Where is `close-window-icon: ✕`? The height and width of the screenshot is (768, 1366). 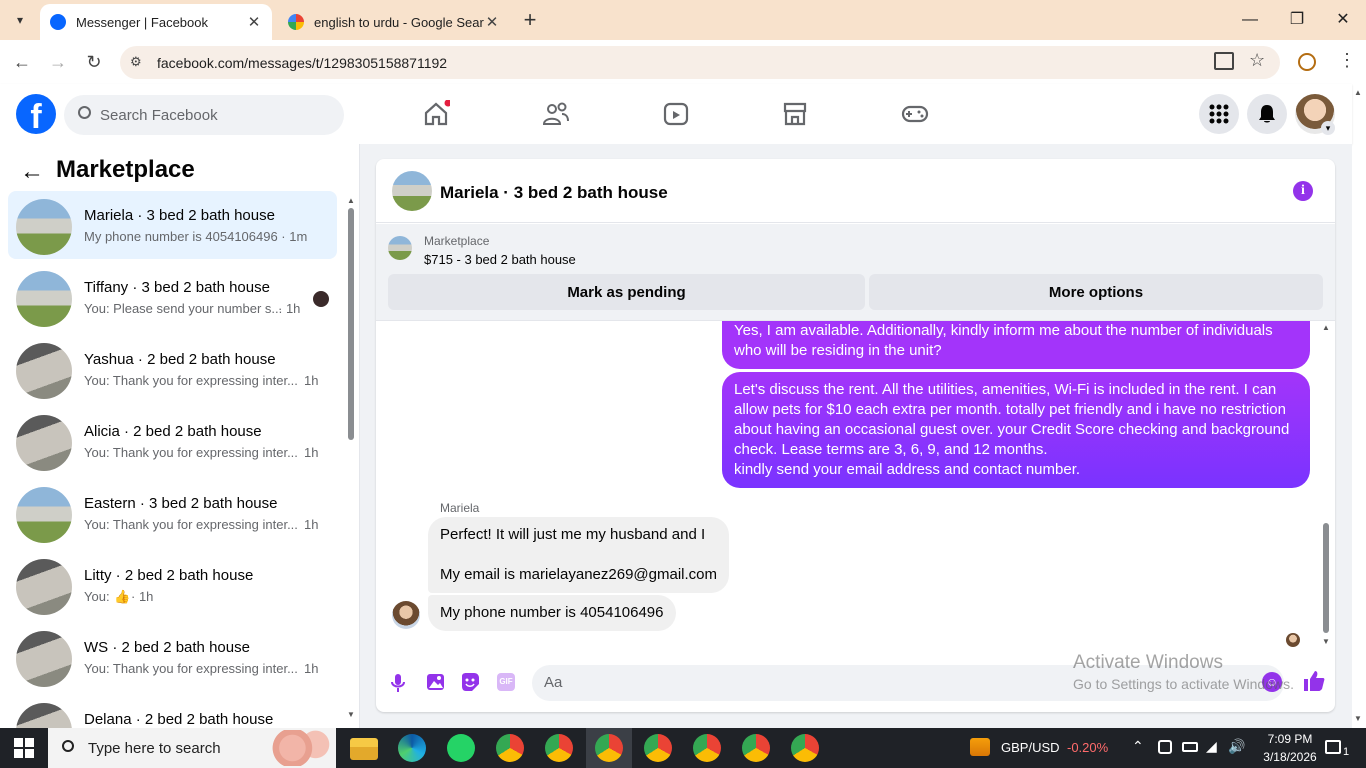 close-window-icon: ✕ is located at coordinates (1343, 20).